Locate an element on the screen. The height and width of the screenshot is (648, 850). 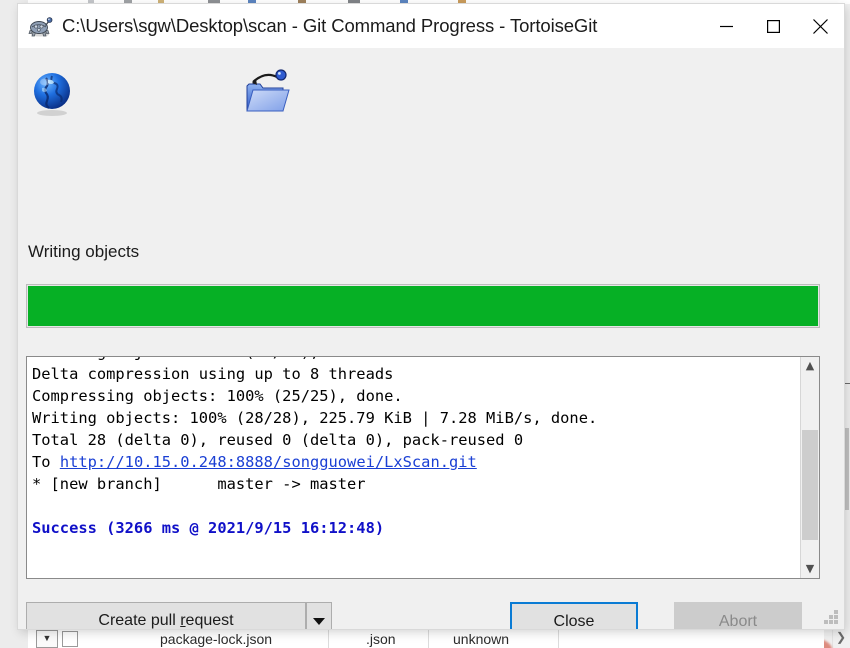
chevron-down-icon: ▼ is located at coordinates (810, 569).